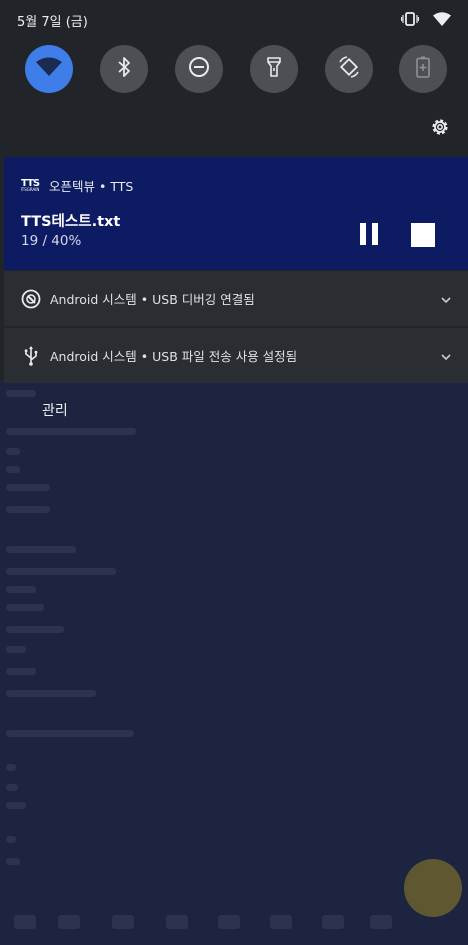 This screenshot has height=945, width=468. Describe the element at coordinates (368, 234) in the screenshot. I see `pause-button` at that location.